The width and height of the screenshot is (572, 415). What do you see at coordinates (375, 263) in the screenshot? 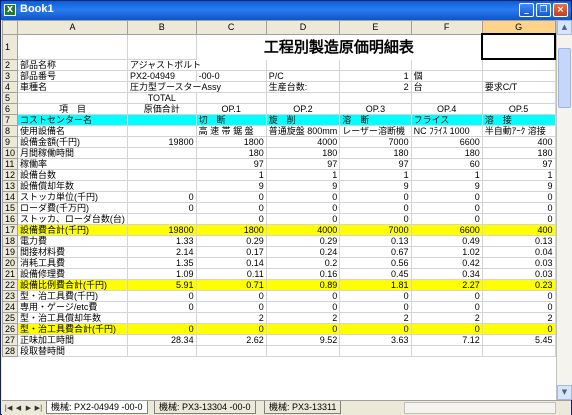
I see `value-cell-e: 0.56` at bounding box center [375, 263].